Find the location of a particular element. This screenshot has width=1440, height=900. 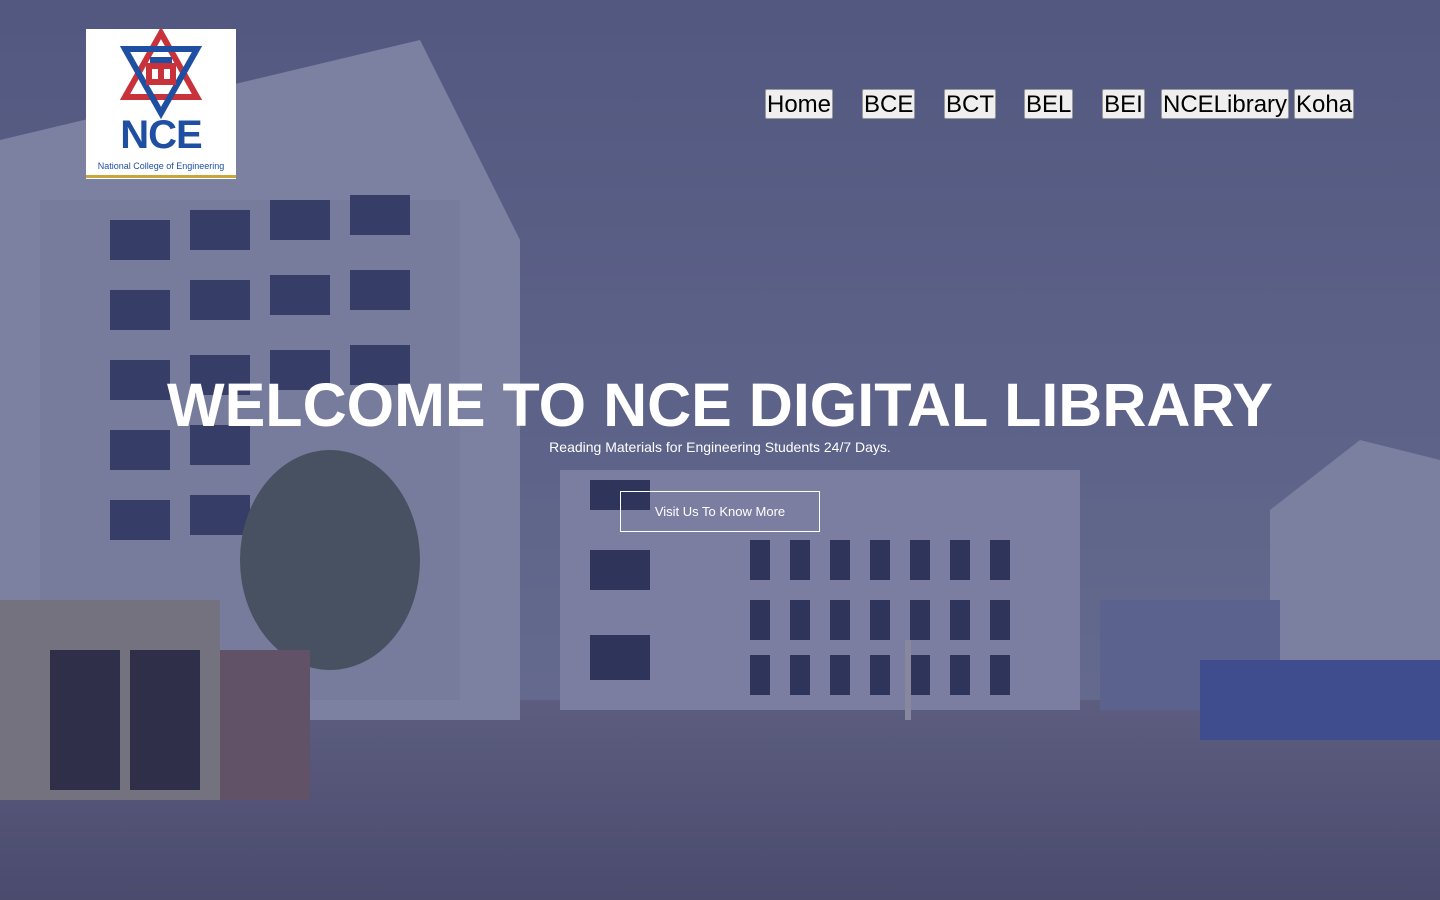

main-nav: Home BCE BCT BEL BEI NCELibrary Koha is located at coordinates (720, 105).